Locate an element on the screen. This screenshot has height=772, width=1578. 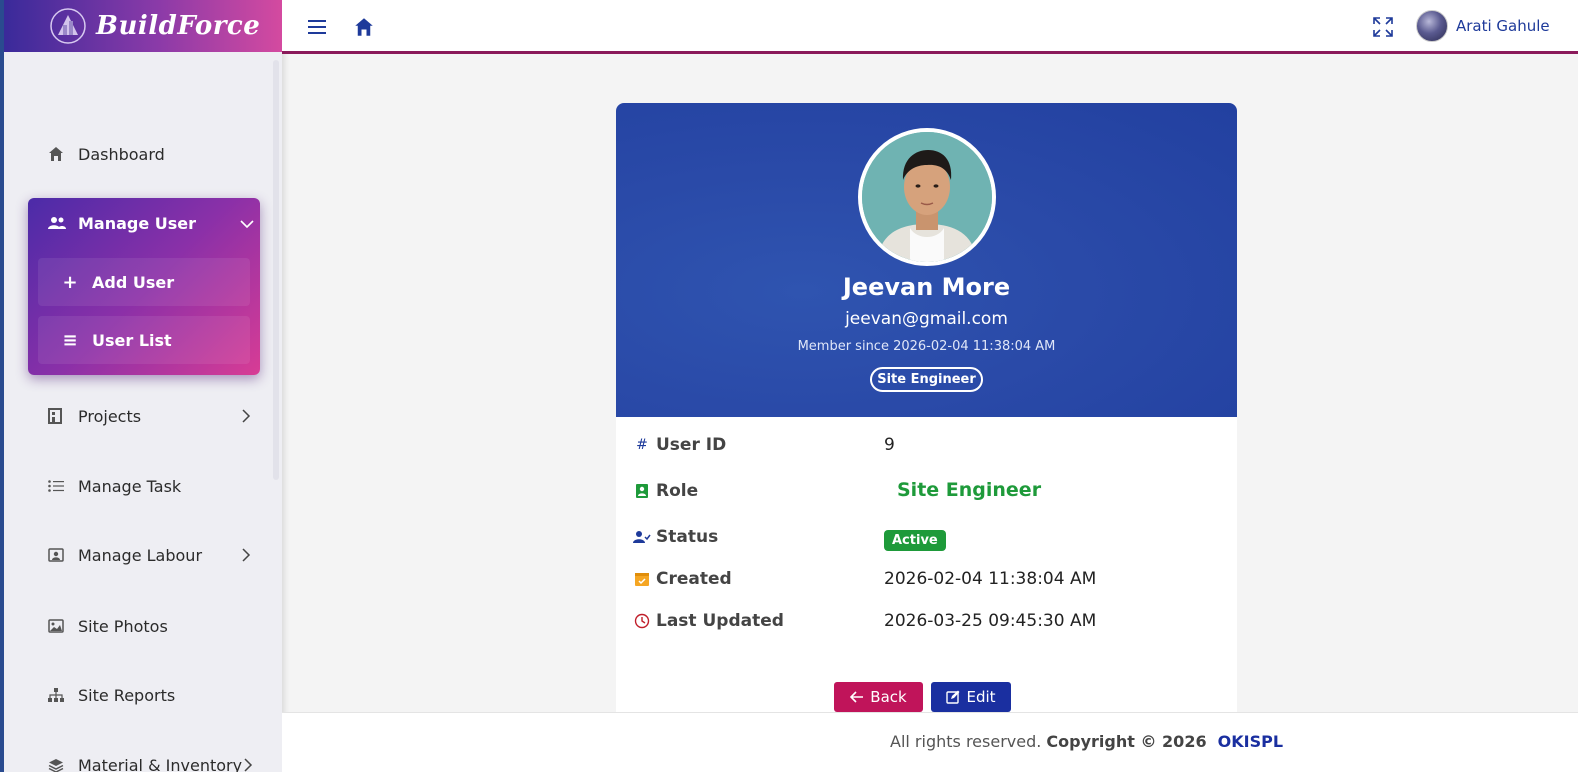
sidebar-item-site-reports: Site Reports is located at coordinates (144, 695).